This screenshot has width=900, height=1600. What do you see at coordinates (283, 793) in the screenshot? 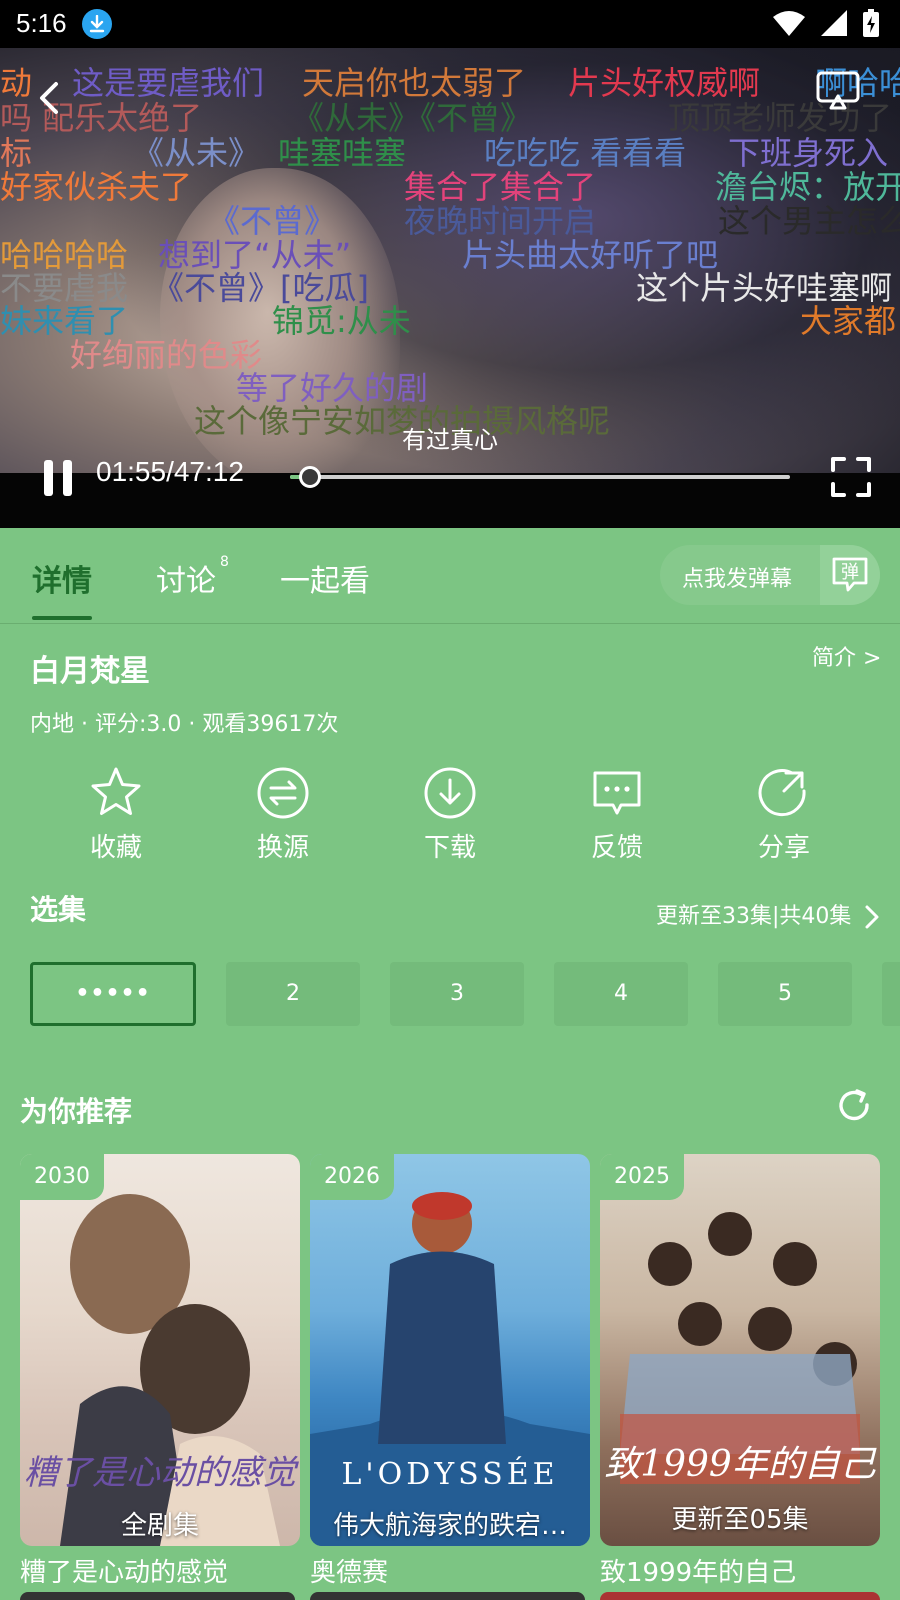
I see `swap-icon` at bounding box center [283, 793].